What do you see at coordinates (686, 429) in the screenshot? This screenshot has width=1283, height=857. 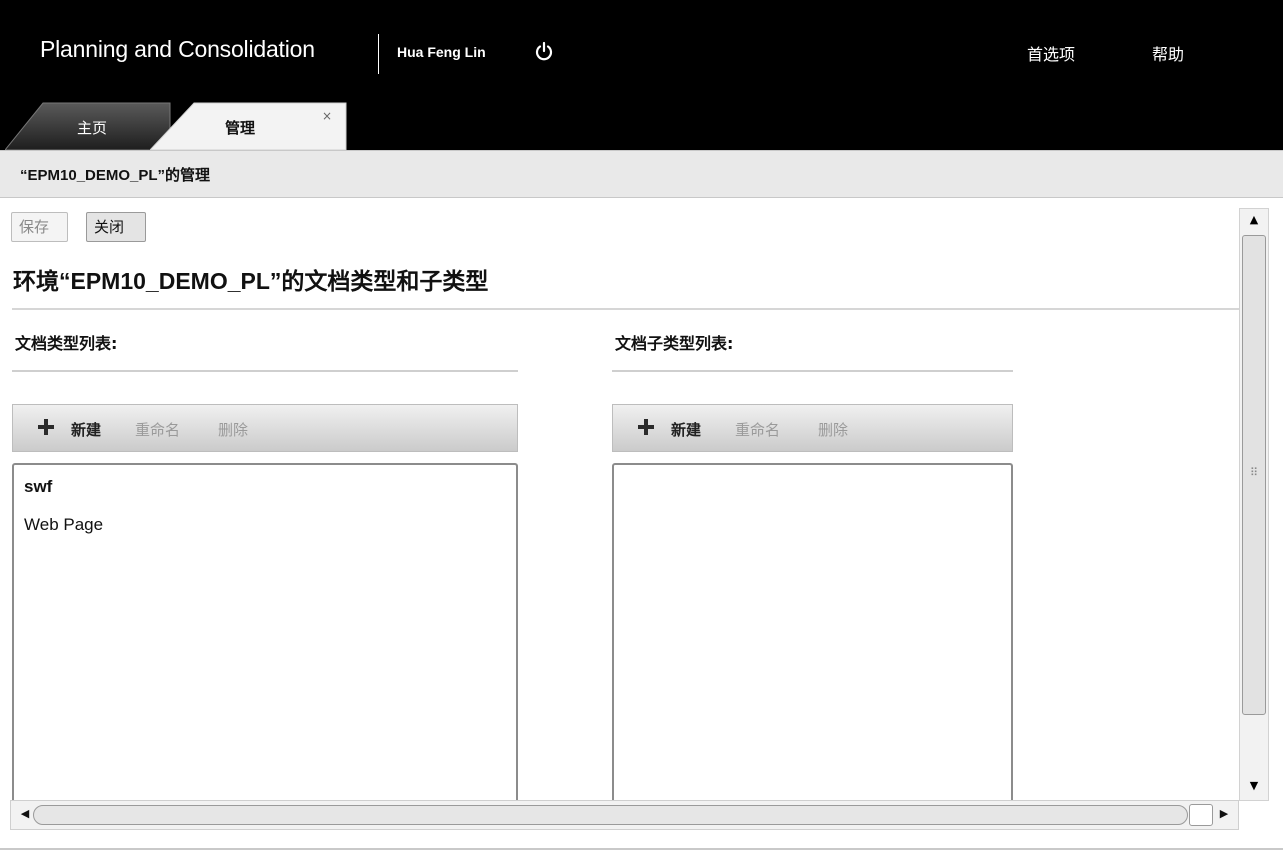 I see `new-doc-subtype-button: 新建` at bounding box center [686, 429].